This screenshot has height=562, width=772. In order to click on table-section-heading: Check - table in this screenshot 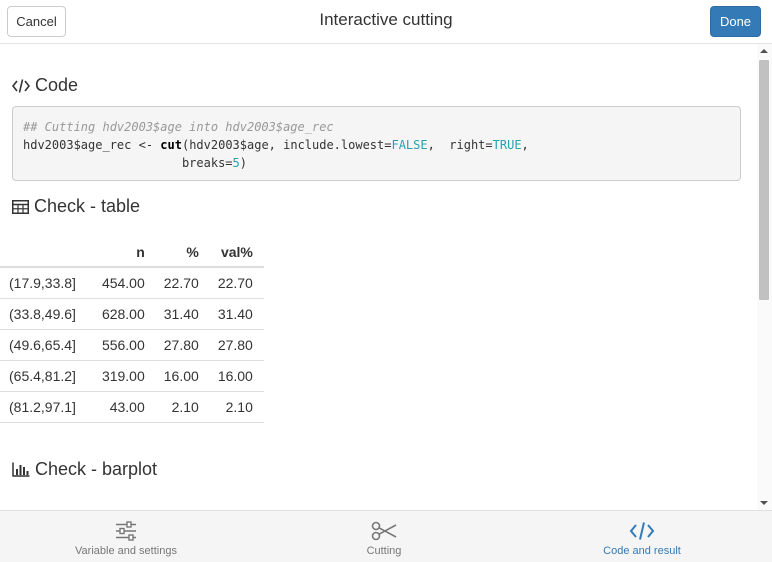, I will do `click(76, 206)`.